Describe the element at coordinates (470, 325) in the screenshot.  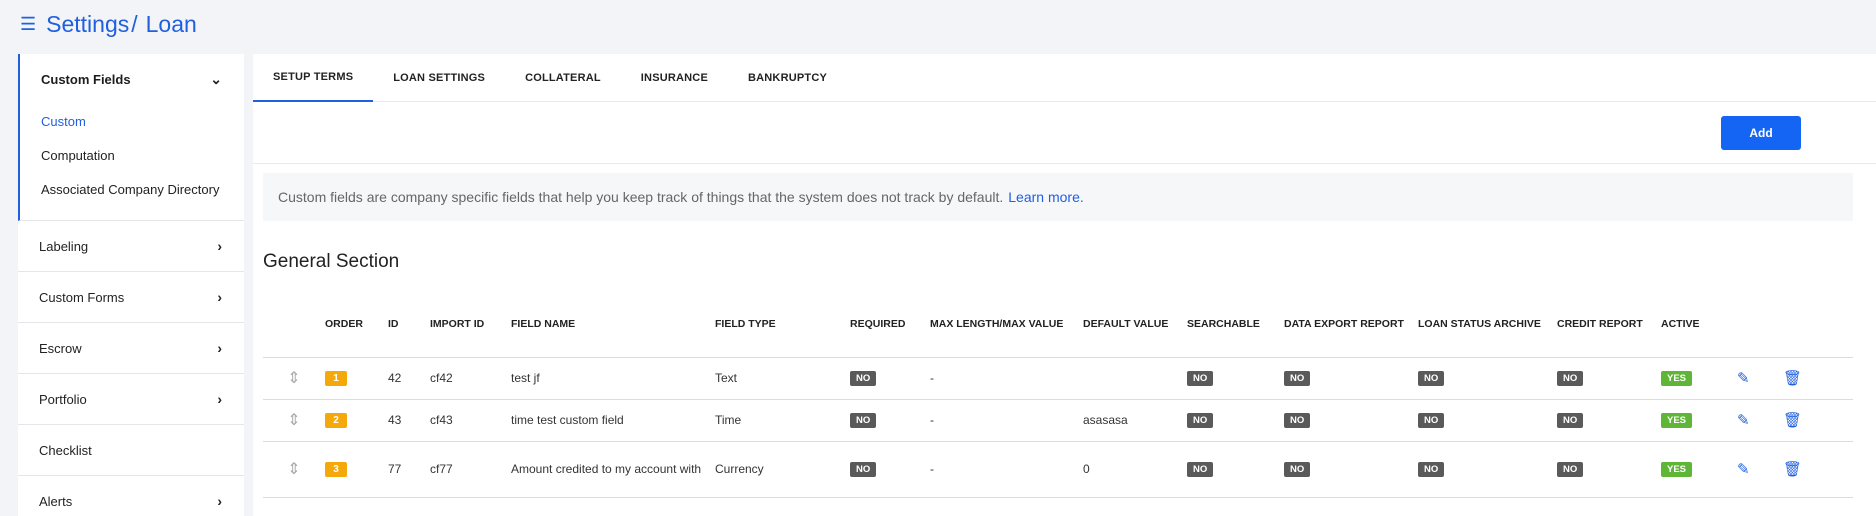
I see `column-header: IMPORT ID` at that location.